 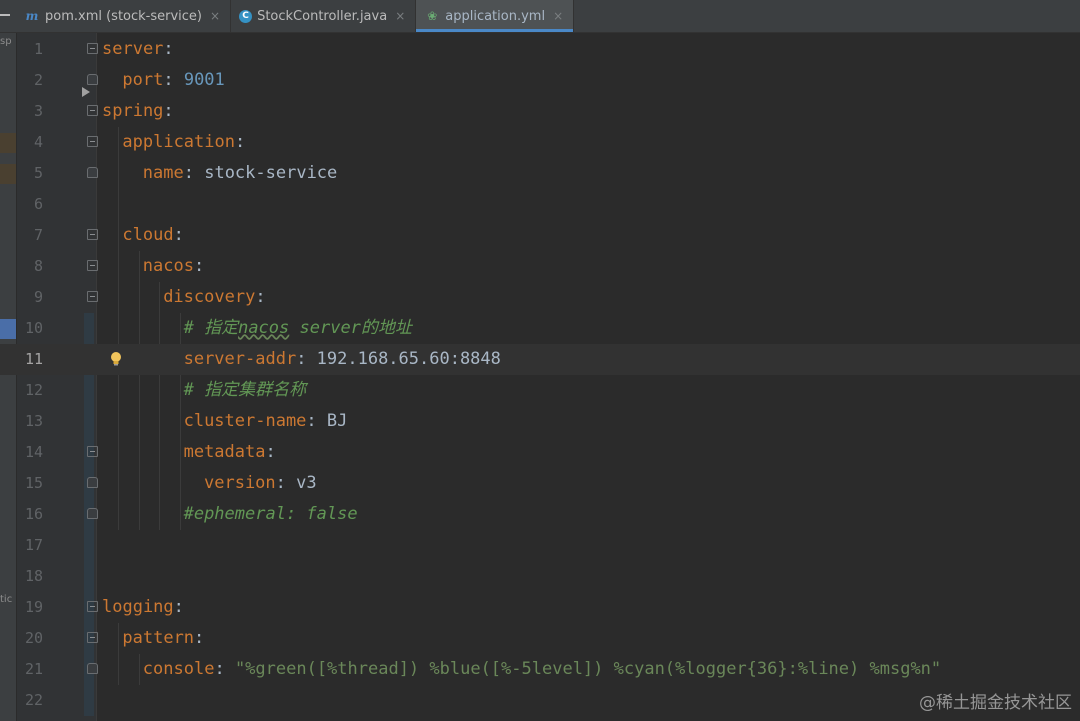 I want to click on code-text: discovery:, so click(x=214, y=297).